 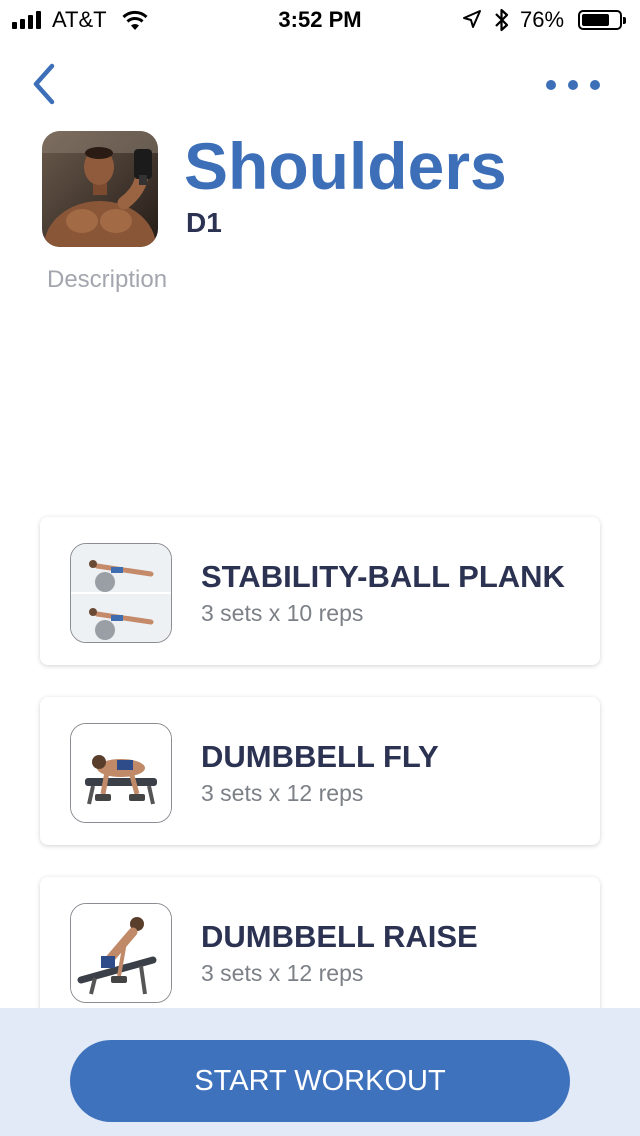 I want to click on workout-image, so click(x=100, y=189).